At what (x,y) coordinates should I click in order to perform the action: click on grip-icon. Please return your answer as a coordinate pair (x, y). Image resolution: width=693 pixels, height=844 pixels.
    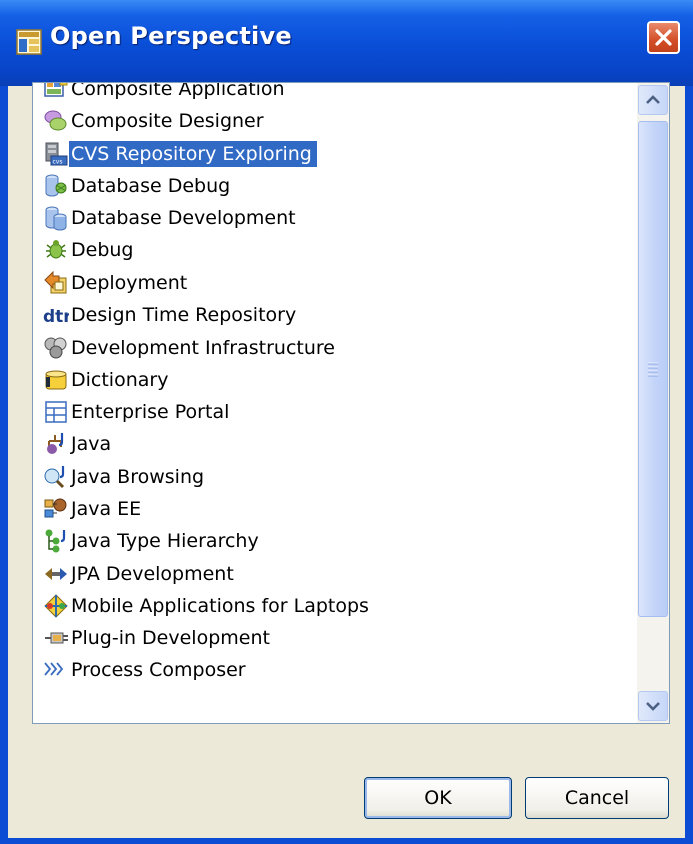
    Looking at the image, I should click on (653, 369).